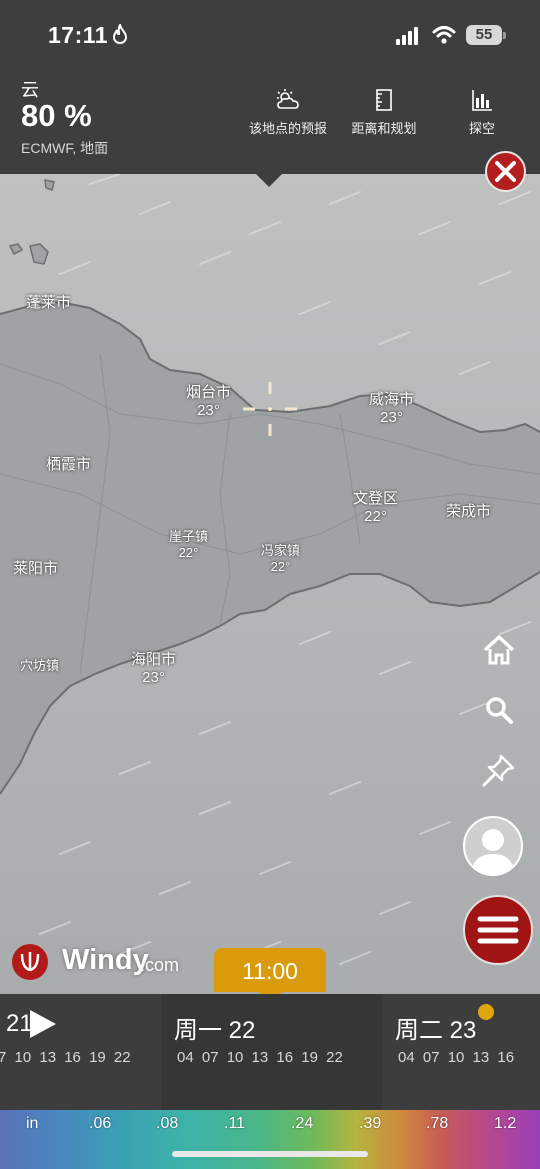 This screenshot has width=540, height=1169. I want to click on timeline-day: 周二 23 04 07 10 13 16, so click(461, 1052).